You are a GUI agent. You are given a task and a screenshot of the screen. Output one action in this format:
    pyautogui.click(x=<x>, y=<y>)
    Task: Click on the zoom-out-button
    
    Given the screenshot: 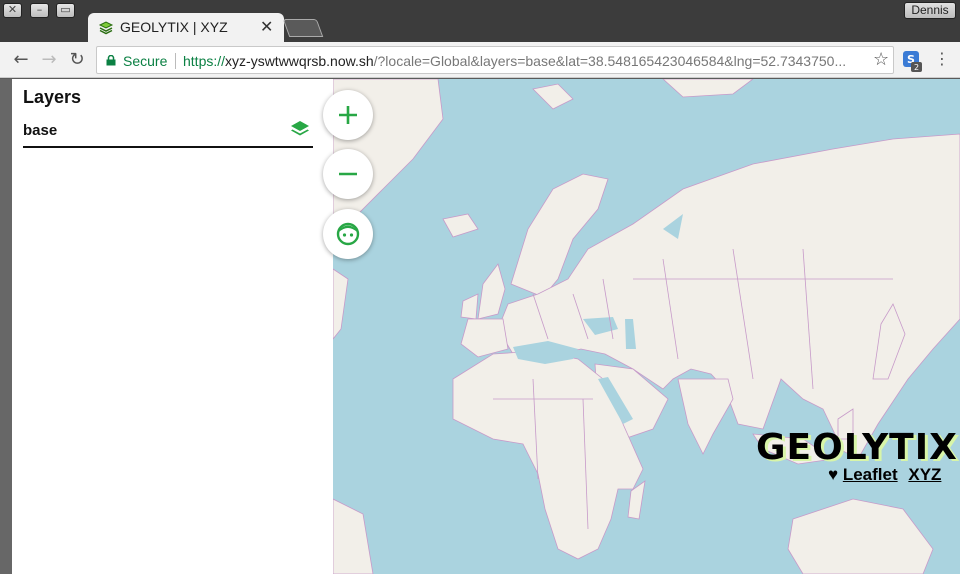 What is the action you would take?
    pyautogui.click(x=348, y=174)
    